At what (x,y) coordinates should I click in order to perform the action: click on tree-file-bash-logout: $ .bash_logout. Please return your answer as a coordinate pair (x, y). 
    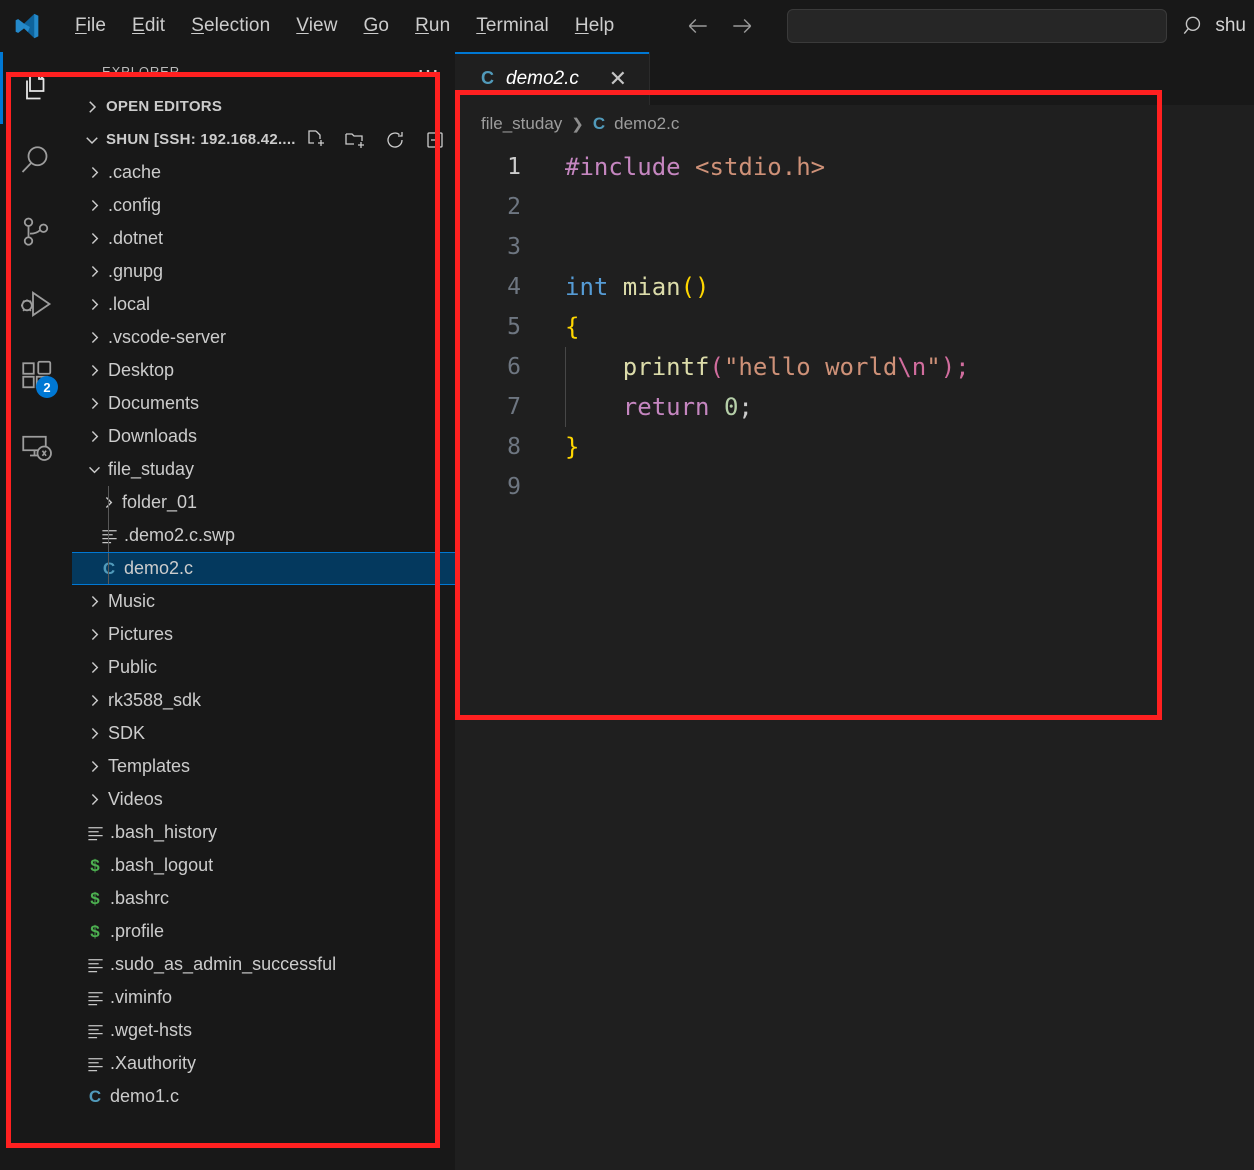
    Looking at the image, I should click on (263, 865).